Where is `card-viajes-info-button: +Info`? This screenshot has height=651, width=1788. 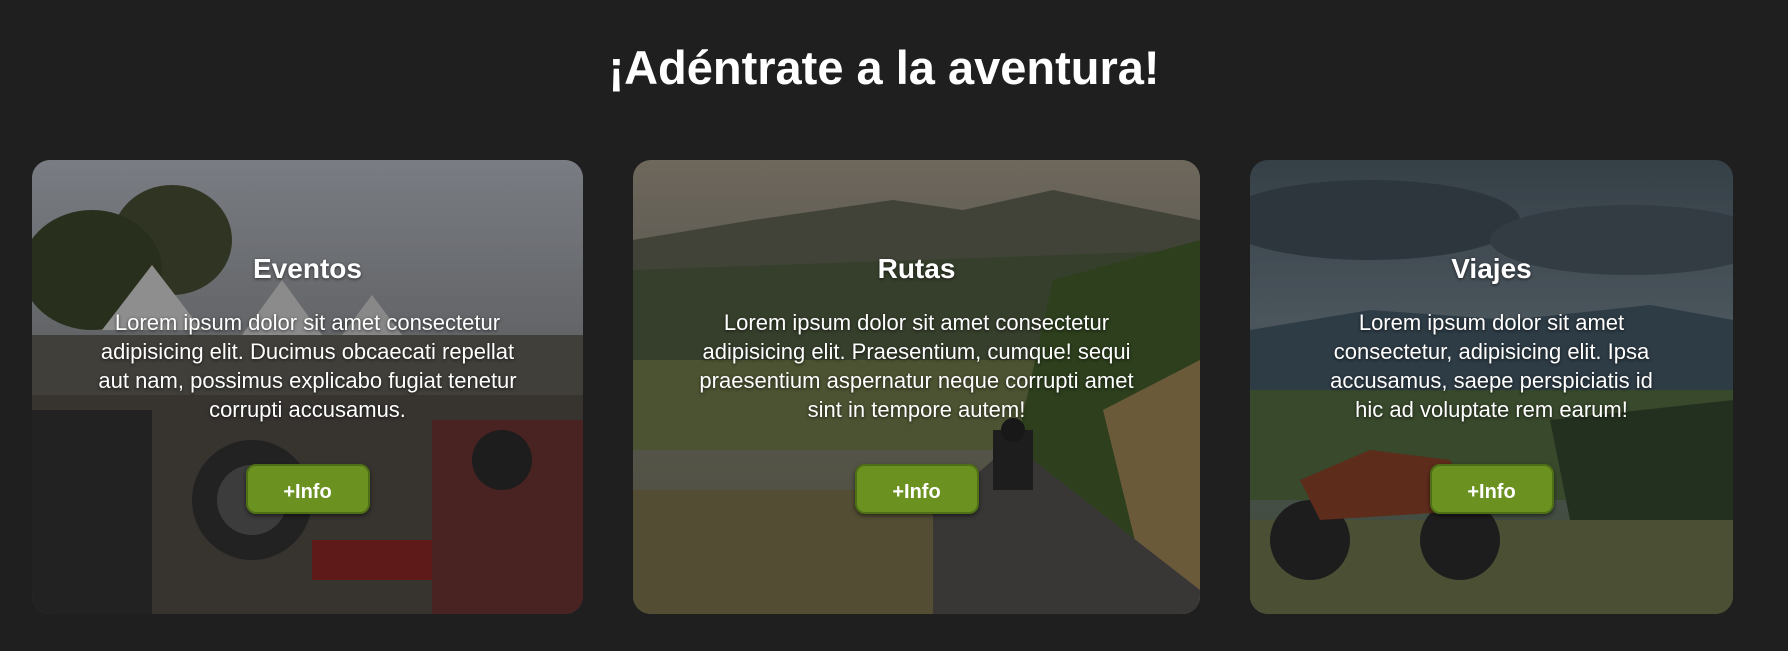
card-viajes-info-button: +Info is located at coordinates (1491, 489).